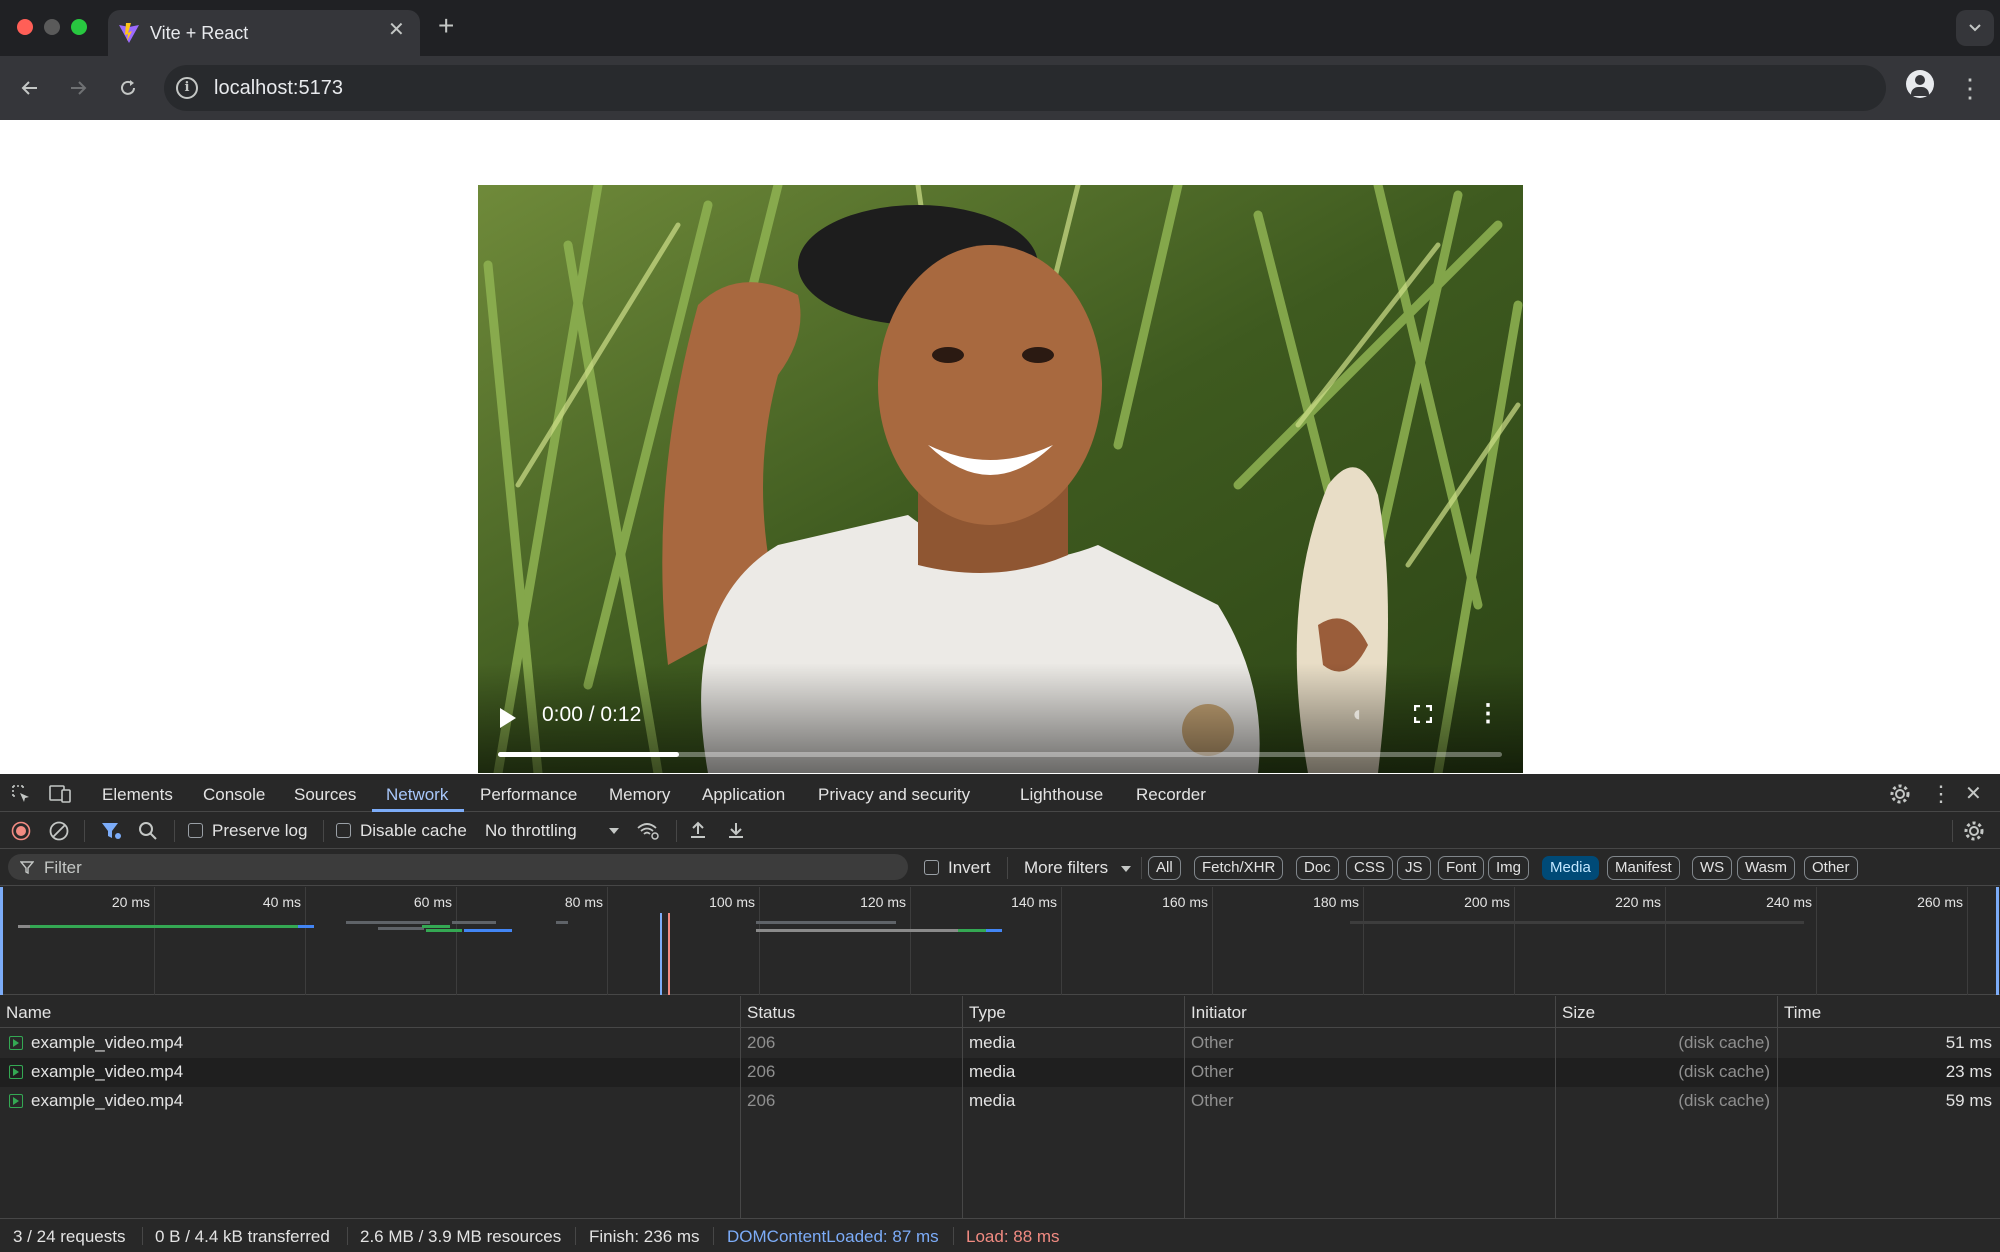 The height and width of the screenshot is (1252, 2000). Describe the element at coordinates (264, 33) in the screenshot. I see `browser-tab: Vite + React ✕` at that location.